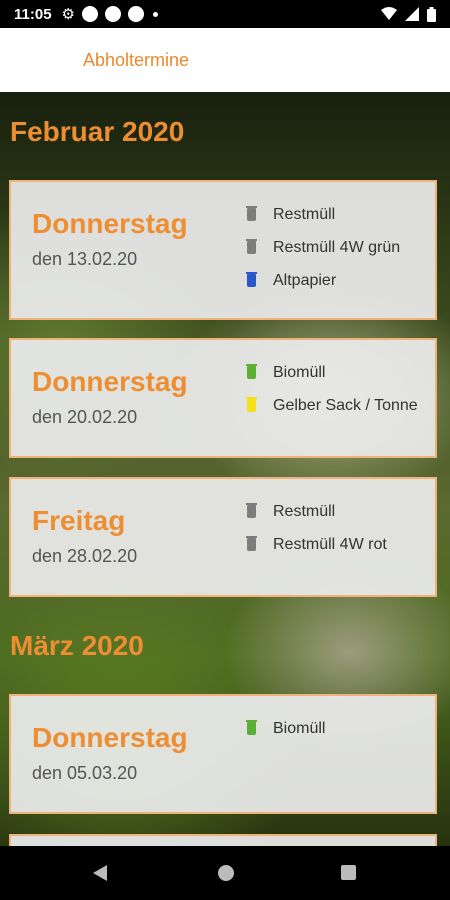 Image resolution: width=450 pixels, height=900 pixels. What do you see at coordinates (223, 754) in the screenshot?
I see `pickup-card: Donnerstag den 05.03.20 Biomüll` at bounding box center [223, 754].